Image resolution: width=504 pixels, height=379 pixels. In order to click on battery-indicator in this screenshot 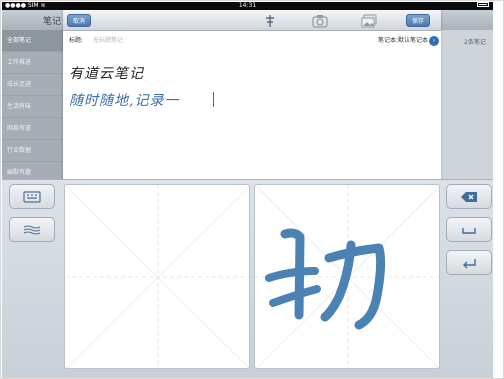, I will do `click(482, 6)`.